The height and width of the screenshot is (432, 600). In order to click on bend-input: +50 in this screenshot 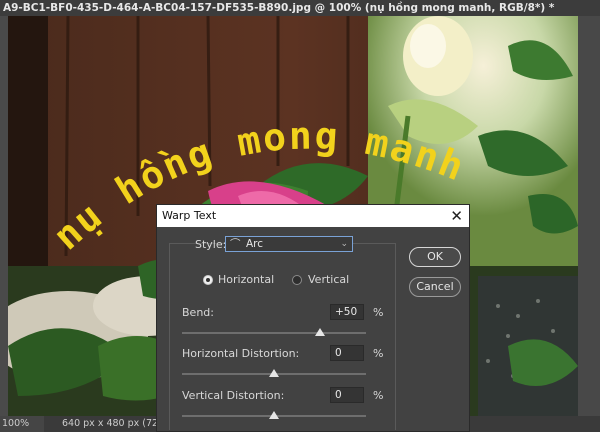, I will do `click(347, 312)`.